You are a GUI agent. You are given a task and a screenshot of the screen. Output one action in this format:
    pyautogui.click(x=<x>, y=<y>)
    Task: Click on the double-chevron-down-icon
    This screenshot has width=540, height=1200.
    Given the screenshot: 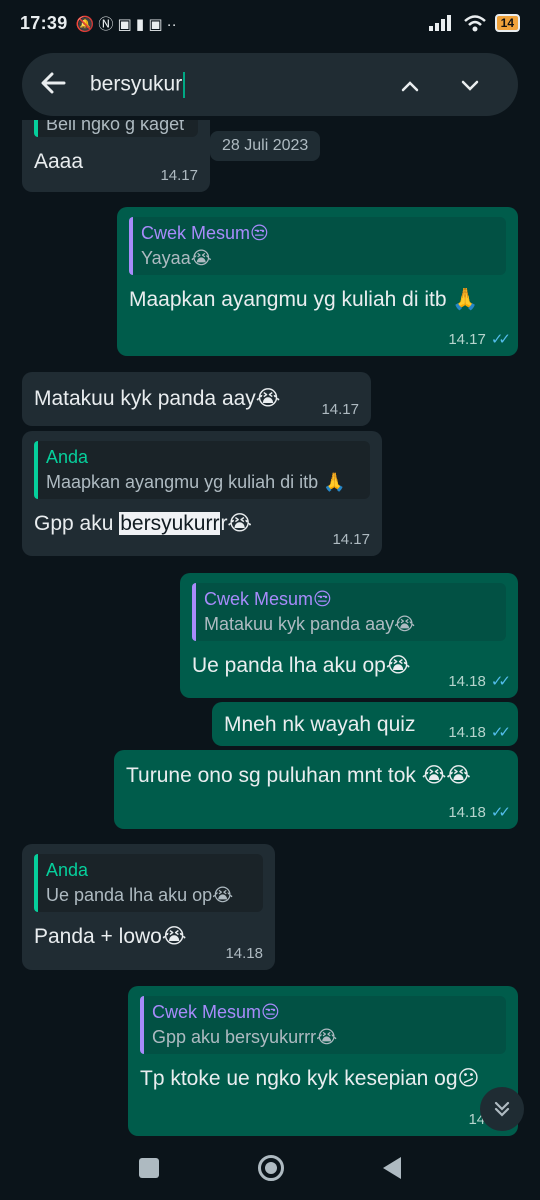 What is the action you would take?
    pyautogui.click(x=502, y=1109)
    